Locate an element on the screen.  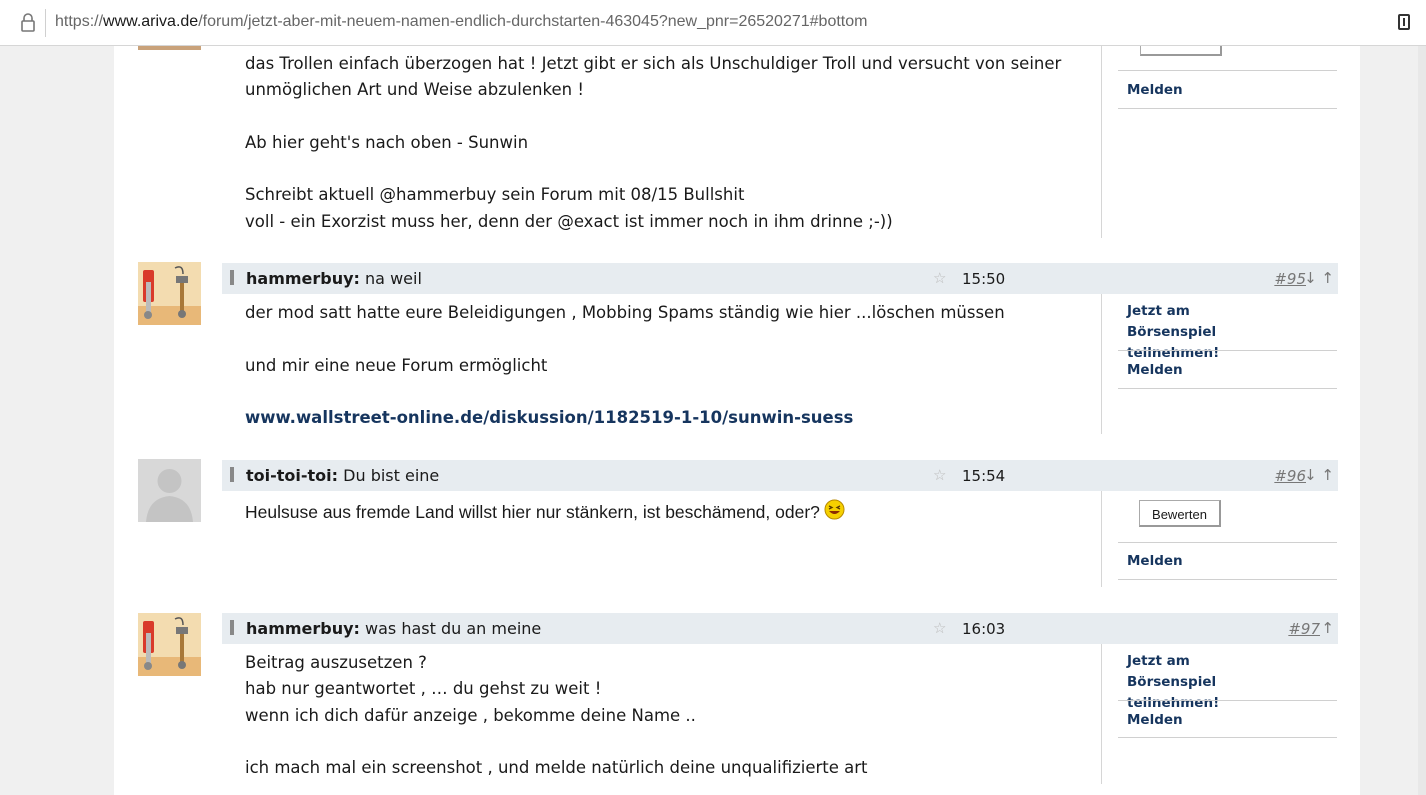
avatar-default is located at coordinates (169, 490).